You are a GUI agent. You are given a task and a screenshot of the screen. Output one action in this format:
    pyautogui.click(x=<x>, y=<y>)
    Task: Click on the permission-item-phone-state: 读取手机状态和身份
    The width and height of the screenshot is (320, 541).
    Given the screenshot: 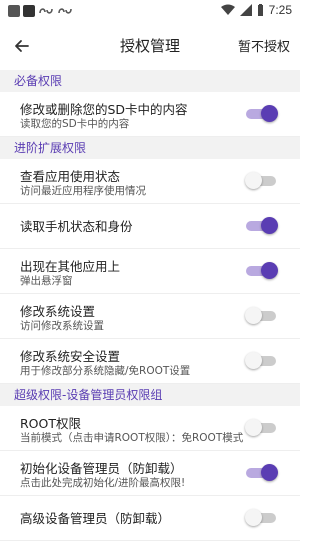 What is the action you would take?
    pyautogui.click(x=150, y=226)
    